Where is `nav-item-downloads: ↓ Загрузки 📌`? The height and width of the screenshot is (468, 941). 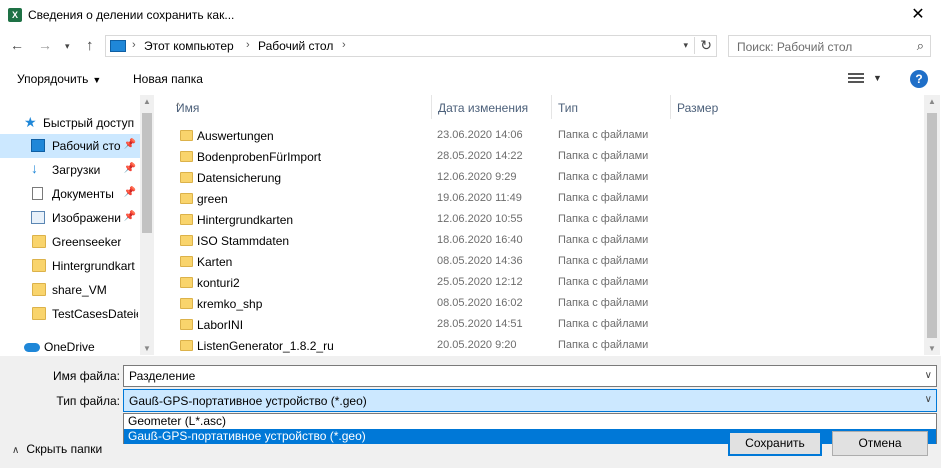
nav-item-downloads: ↓ Загрузки 📌 is located at coordinates (70, 170).